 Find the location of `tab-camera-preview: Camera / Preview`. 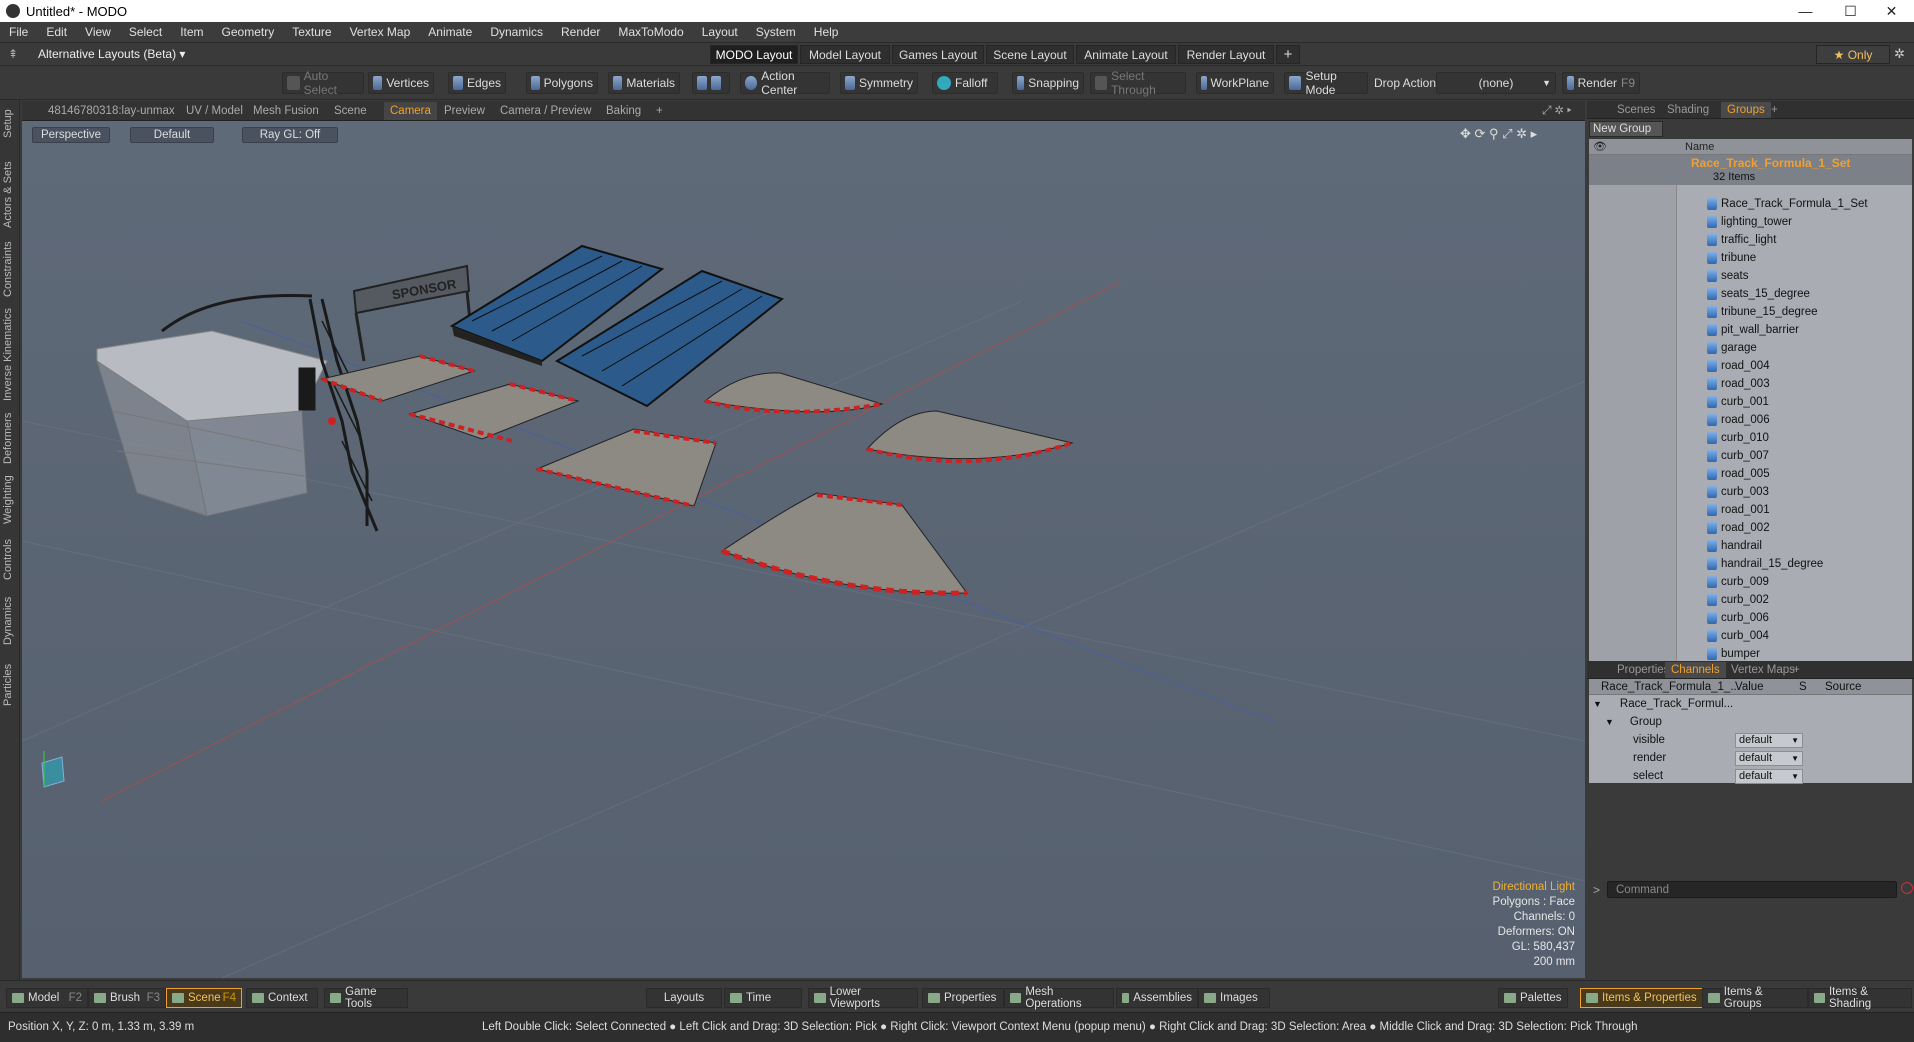

tab-camera-preview: Camera / Preview is located at coordinates (545, 111).